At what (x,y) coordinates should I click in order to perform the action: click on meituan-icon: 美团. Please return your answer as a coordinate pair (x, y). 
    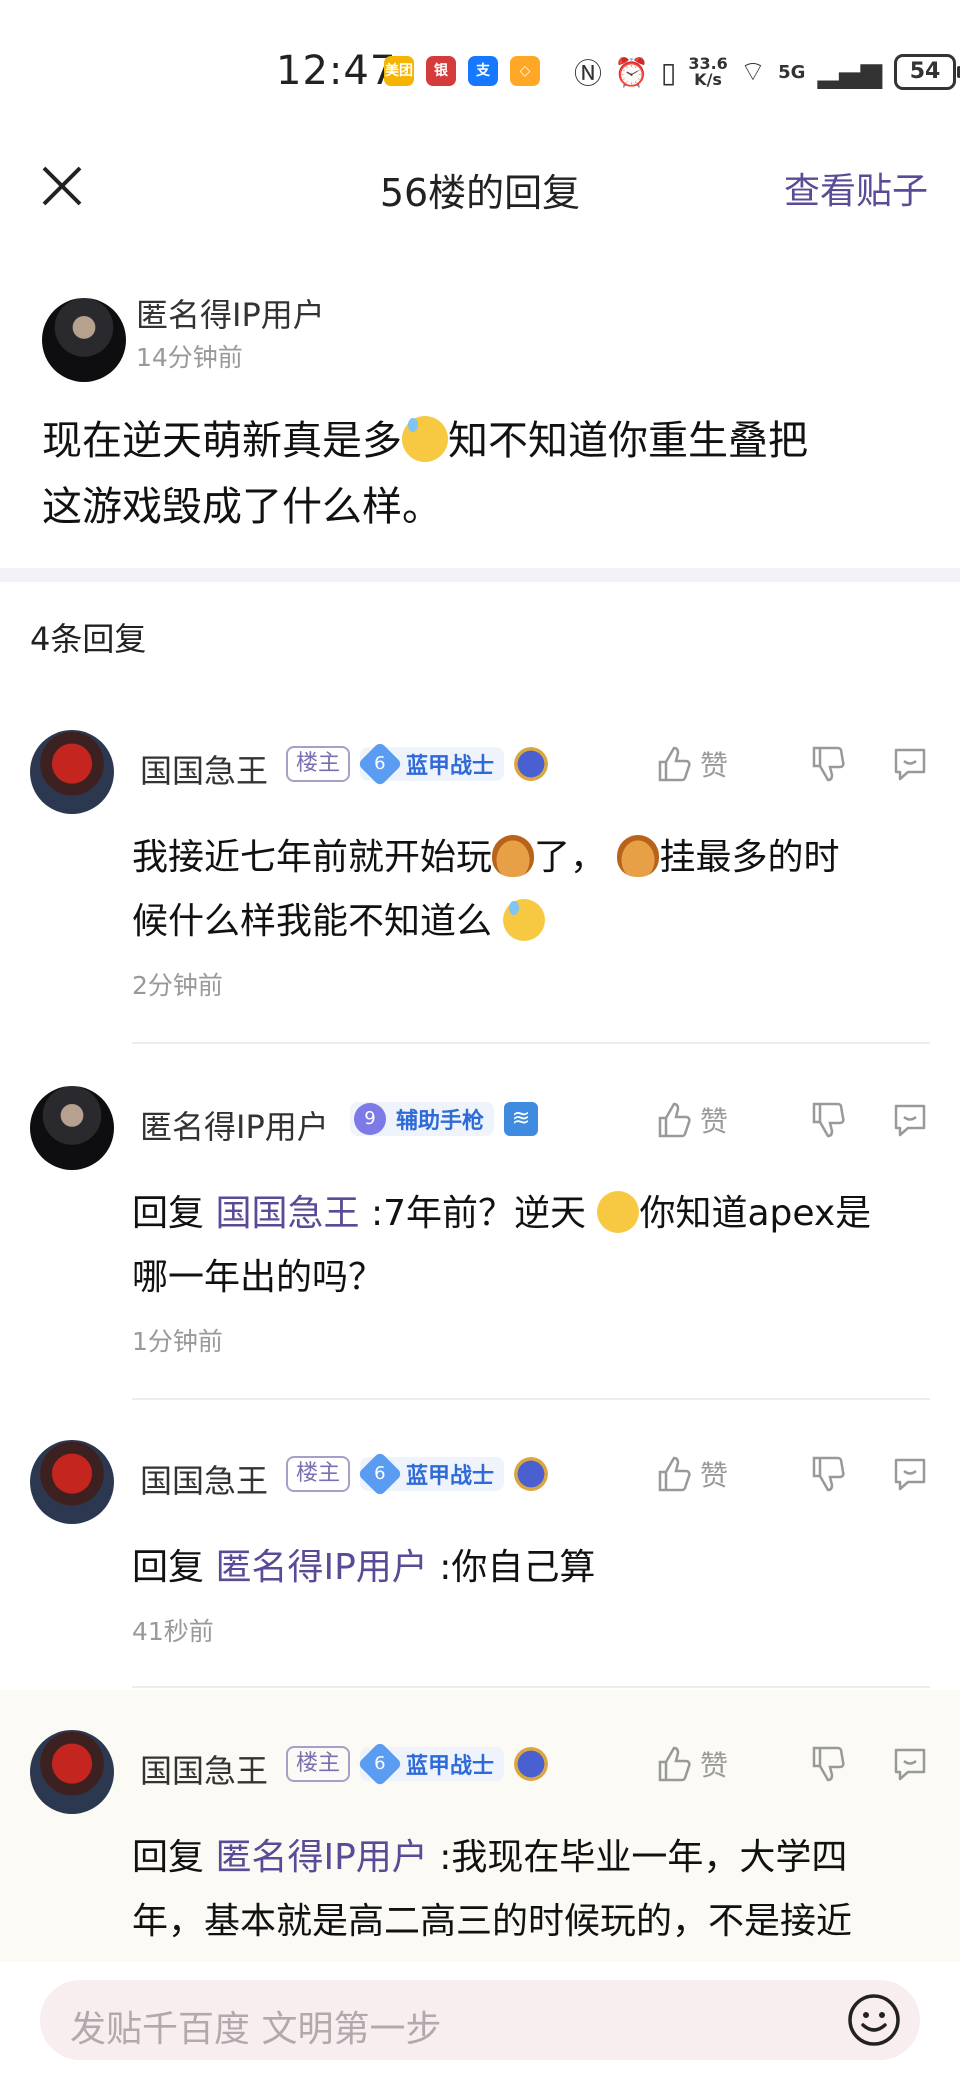
    Looking at the image, I should click on (399, 71).